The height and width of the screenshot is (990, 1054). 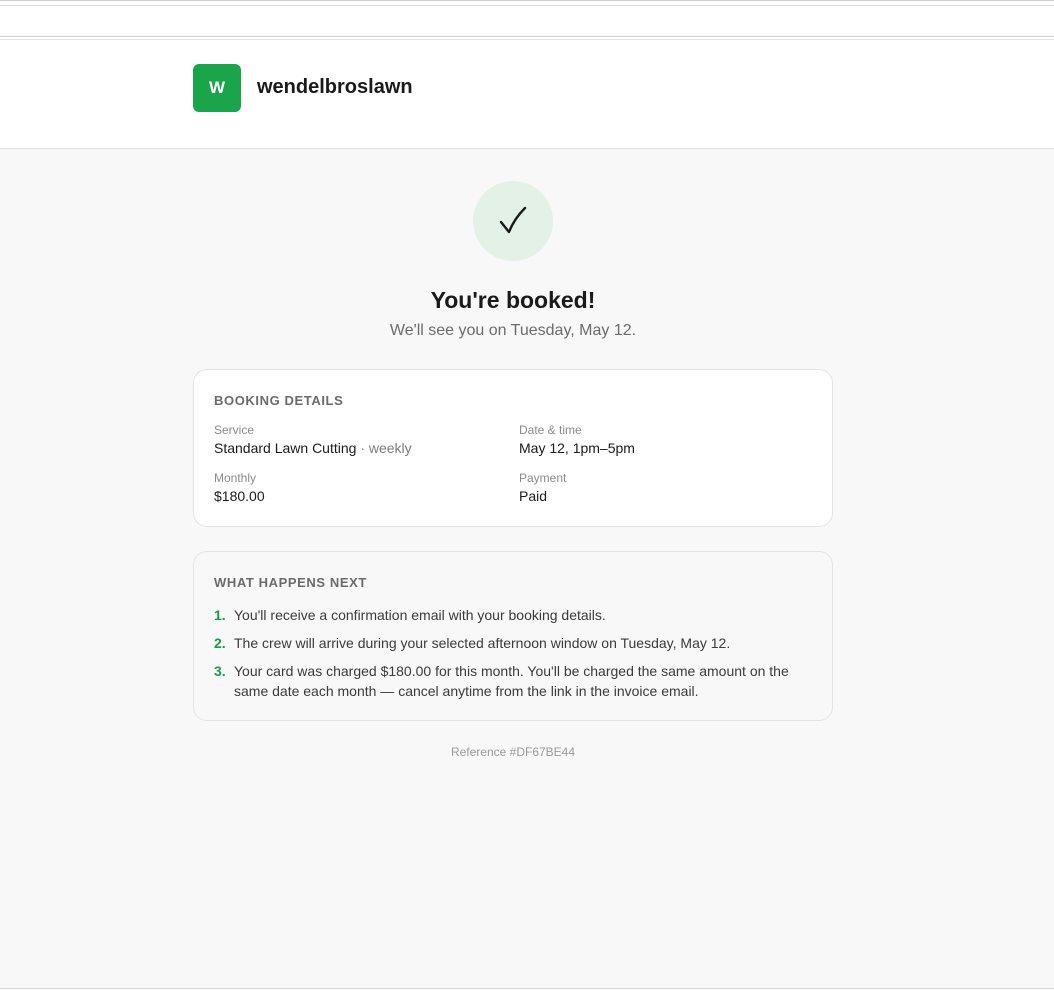 I want to click on datetime-label: Date & time, so click(x=550, y=430).